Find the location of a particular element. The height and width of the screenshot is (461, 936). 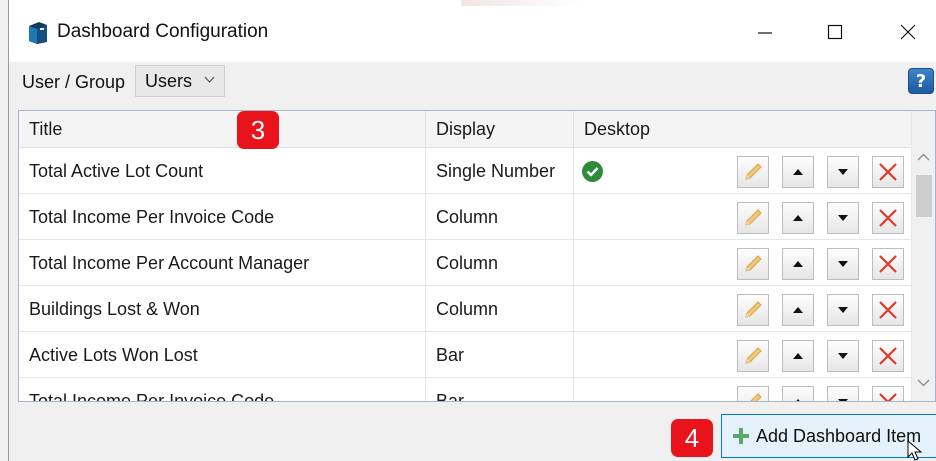

table-row: Buildings Lost & Won Column is located at coordinates (465, 309).